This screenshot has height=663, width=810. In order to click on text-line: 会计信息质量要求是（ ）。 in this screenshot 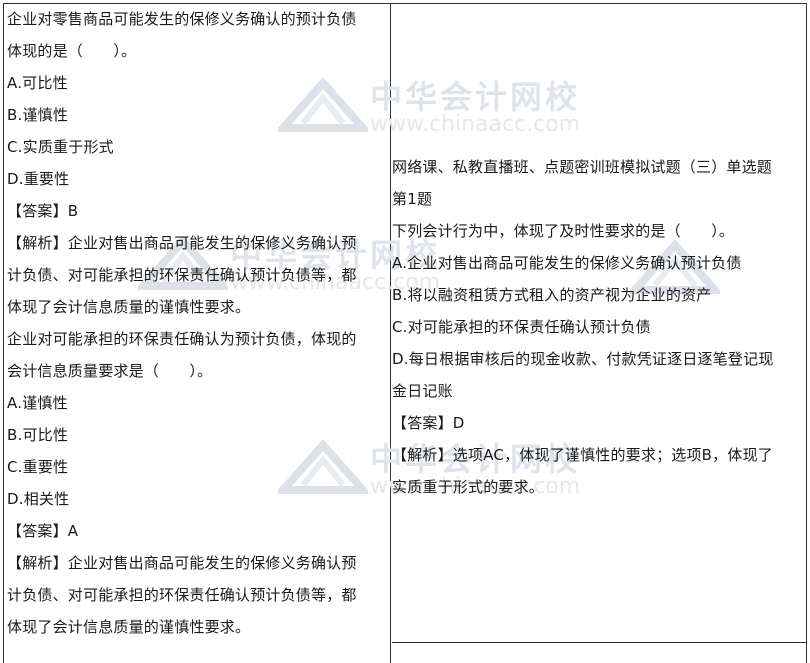, I will do `click(110, 371)`.